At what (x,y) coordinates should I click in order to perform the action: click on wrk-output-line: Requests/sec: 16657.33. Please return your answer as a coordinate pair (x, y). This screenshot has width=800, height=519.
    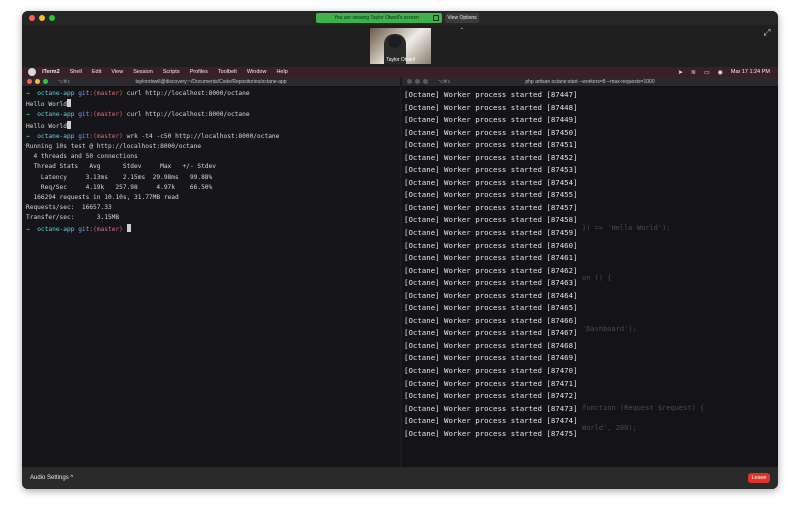
    Looking at the image, I should click on (69, 208).